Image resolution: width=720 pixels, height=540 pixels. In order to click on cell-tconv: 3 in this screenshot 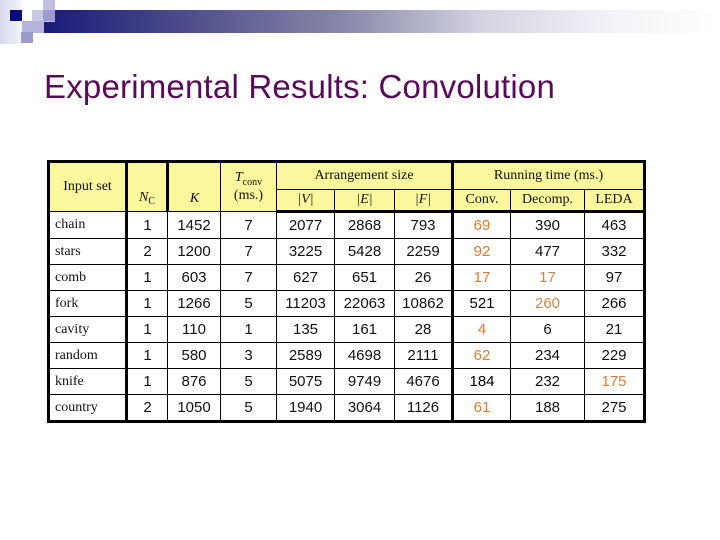, I will do `click(248, 355)`.